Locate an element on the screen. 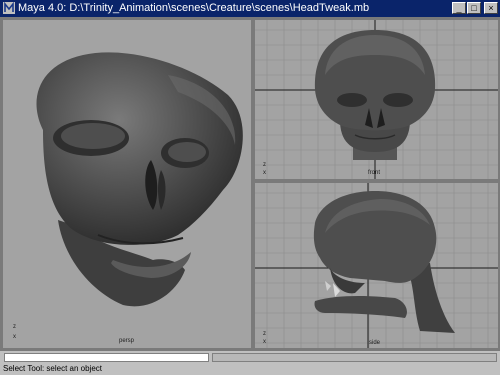 The image size is (500, 375). command-feedback-field is located at coordinates (354, 357).